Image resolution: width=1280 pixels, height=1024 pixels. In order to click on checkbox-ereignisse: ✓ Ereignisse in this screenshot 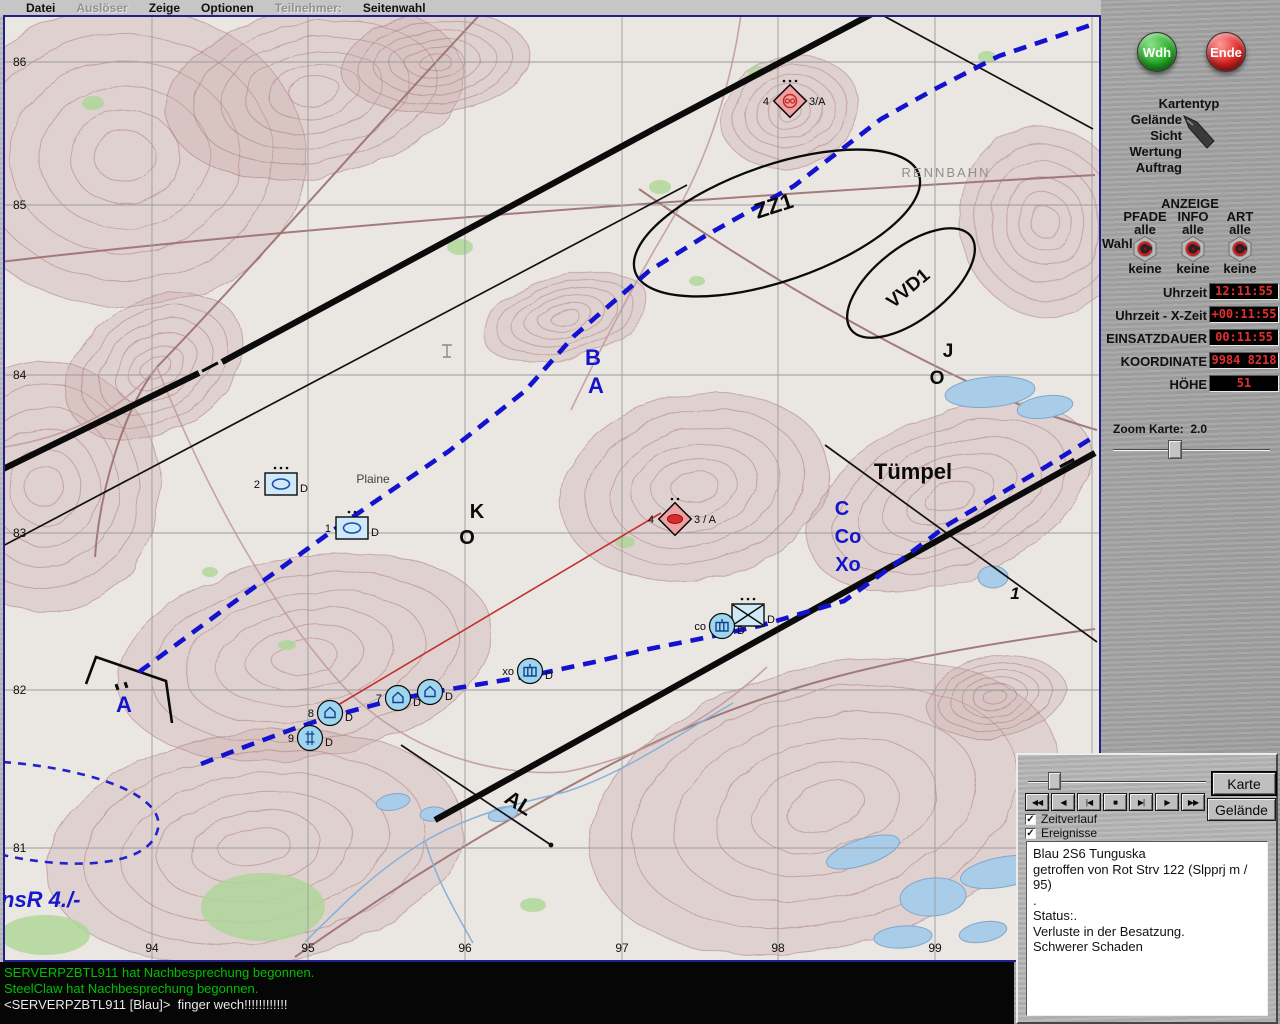, I will do `click(1061, 833)`.